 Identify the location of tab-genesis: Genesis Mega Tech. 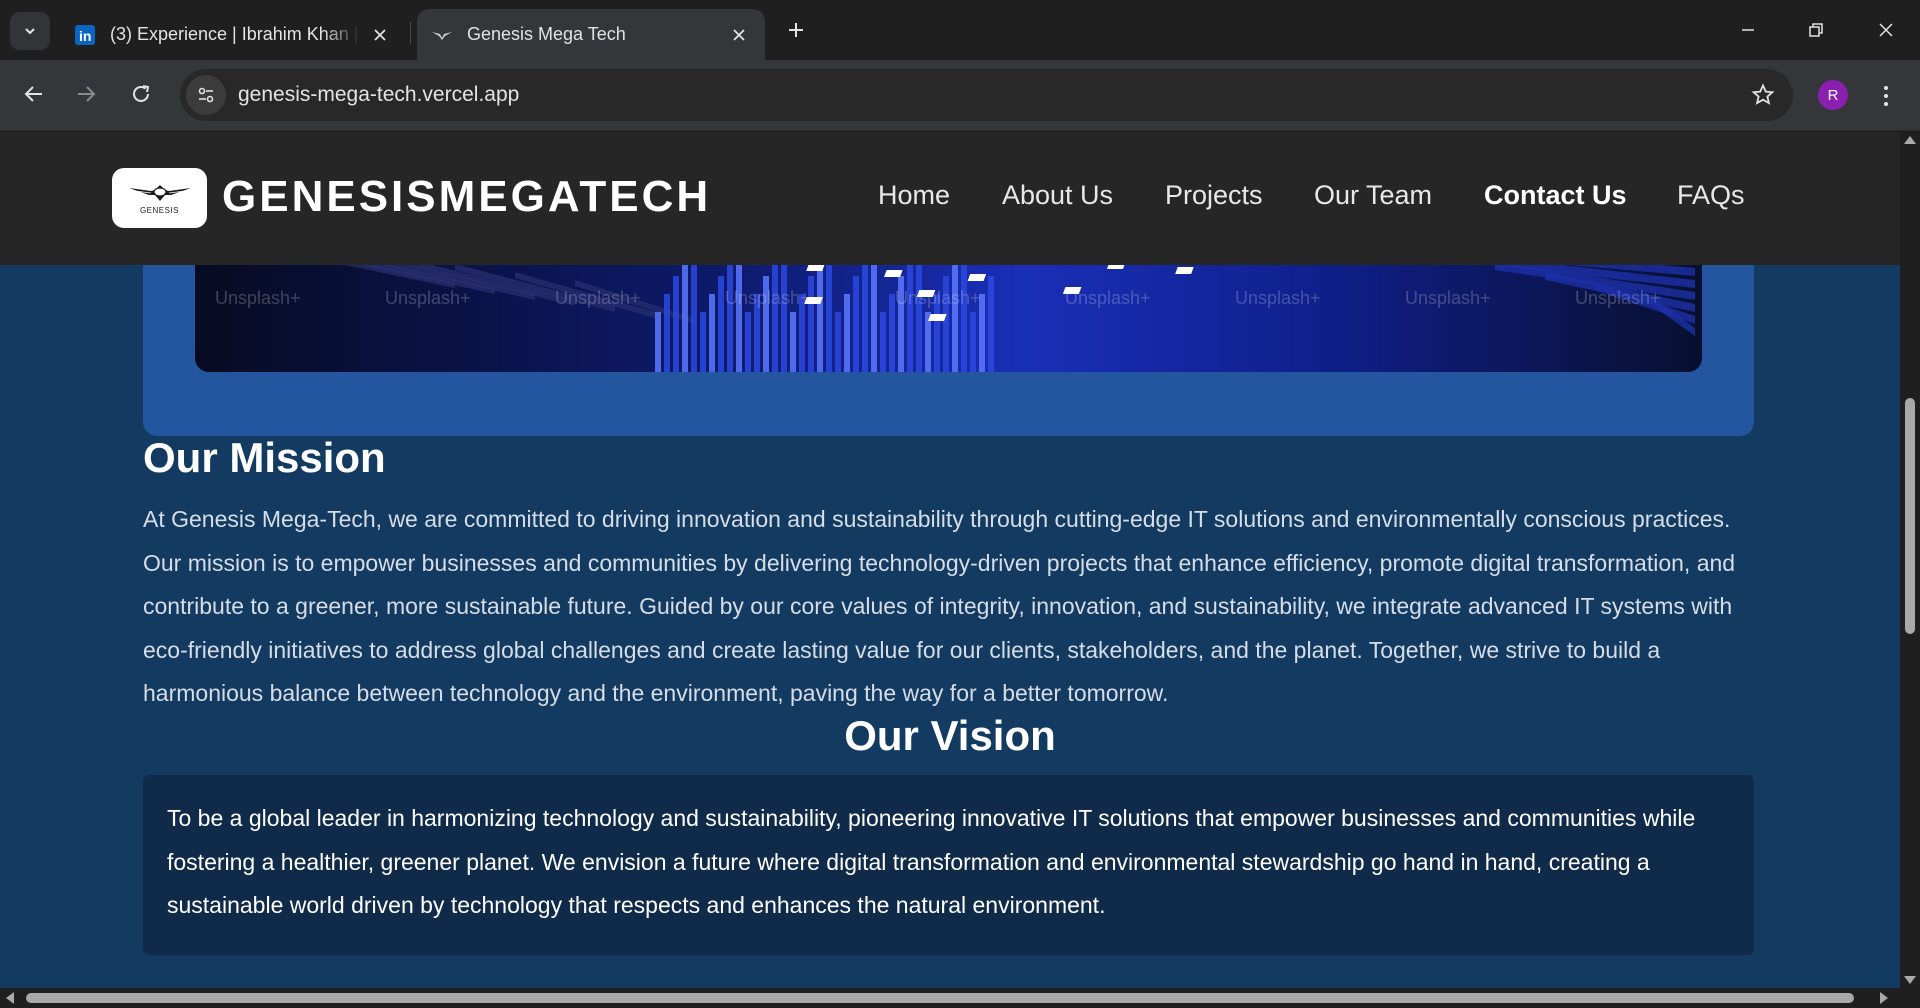
(591, 34).